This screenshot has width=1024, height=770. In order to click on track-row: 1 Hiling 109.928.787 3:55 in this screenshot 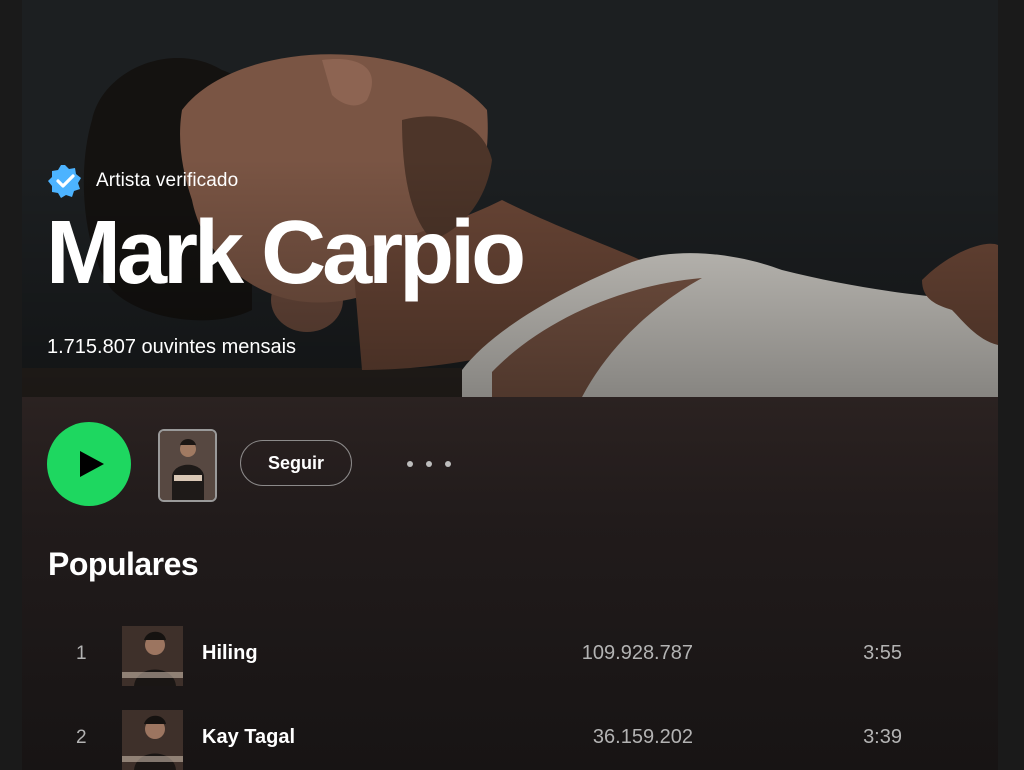, I will do `click(510, 656)`.